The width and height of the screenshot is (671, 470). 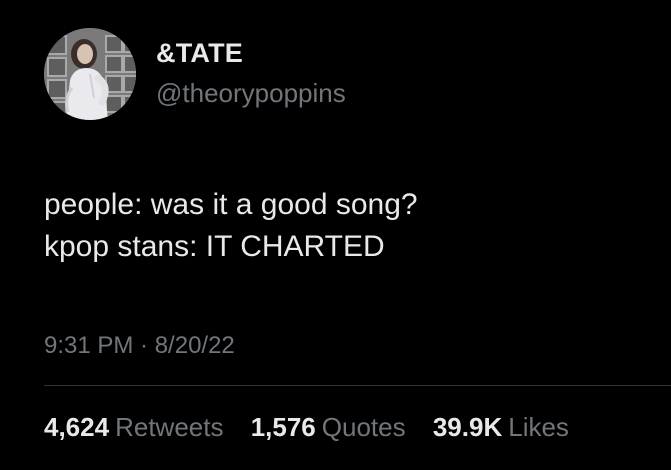 I want to click on user-handle: @theorypoppins, so click(x=251, y=93).